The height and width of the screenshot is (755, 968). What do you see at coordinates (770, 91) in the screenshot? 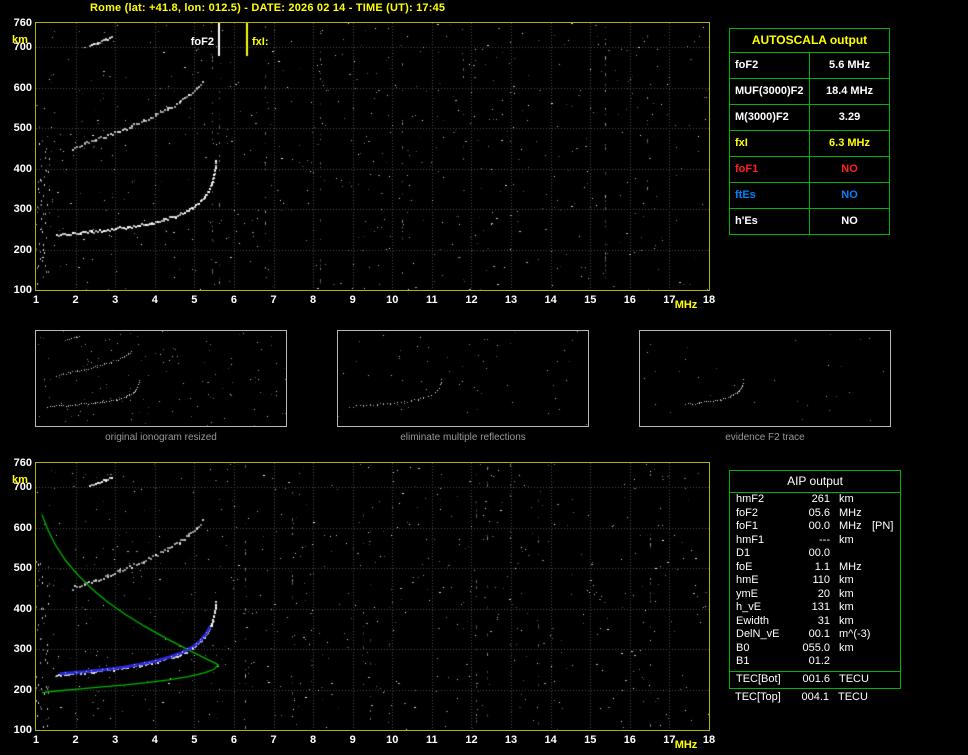
I see `autoscala-row-label: MUF(3000)F2` at bounding box center [770, 91].